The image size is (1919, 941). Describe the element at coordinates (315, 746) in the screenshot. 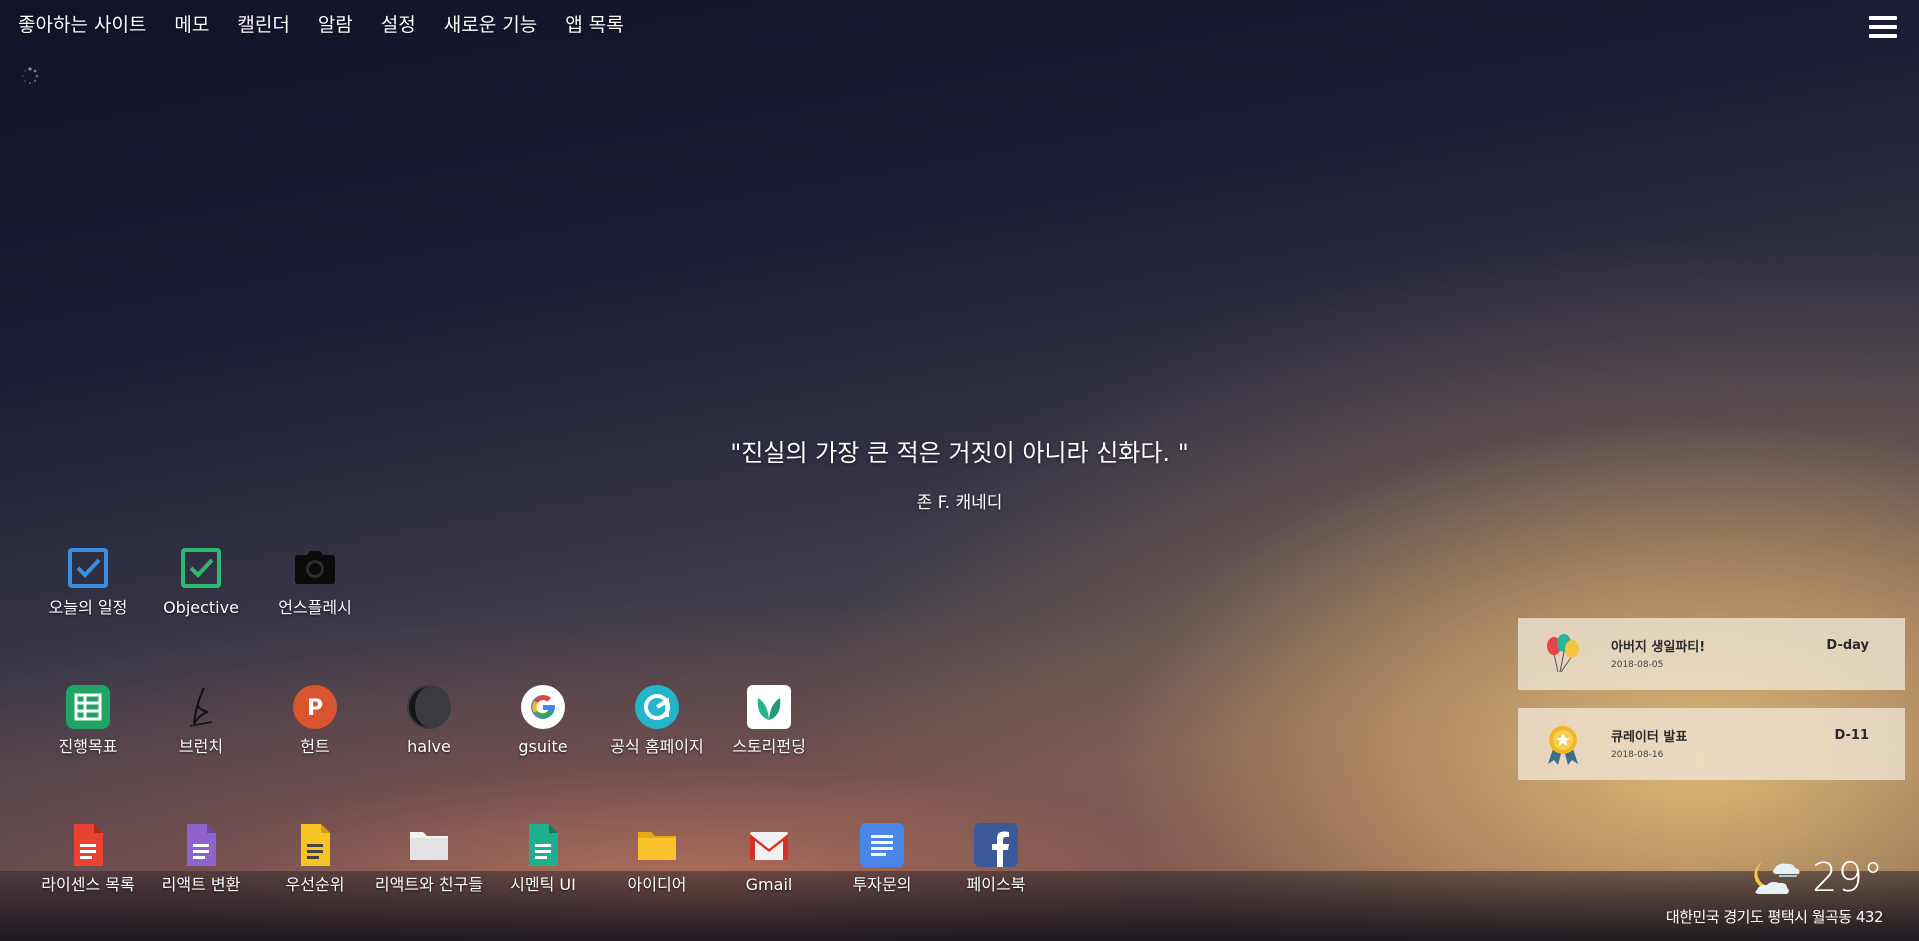

I see `app-label: 헌트` at that location.